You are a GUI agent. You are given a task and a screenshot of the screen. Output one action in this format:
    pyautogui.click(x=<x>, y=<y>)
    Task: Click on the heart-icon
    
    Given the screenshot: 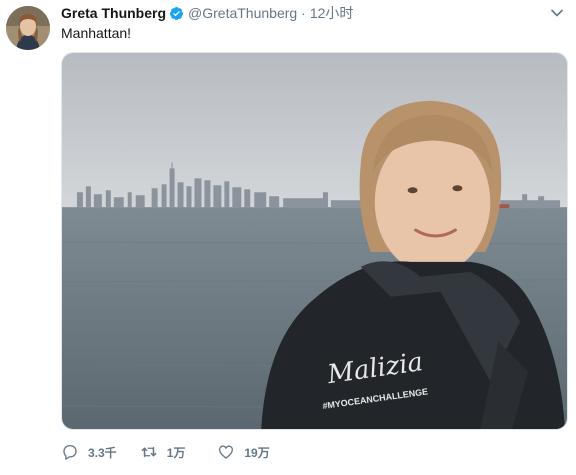 What is the action you would take?
    pyautogui.click(x=226, y=452)
    